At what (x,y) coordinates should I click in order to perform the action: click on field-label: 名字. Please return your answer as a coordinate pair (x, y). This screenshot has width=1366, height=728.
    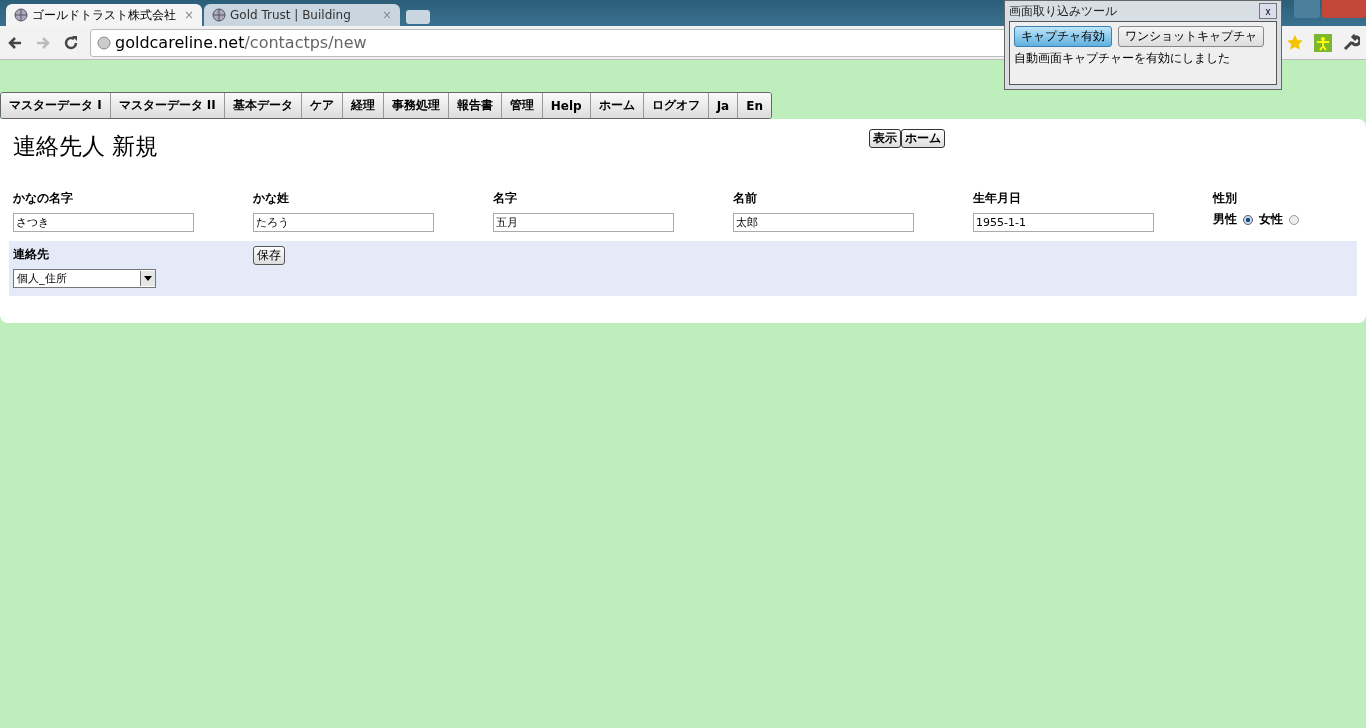
    Looking at the image, I should click on (505, 198).